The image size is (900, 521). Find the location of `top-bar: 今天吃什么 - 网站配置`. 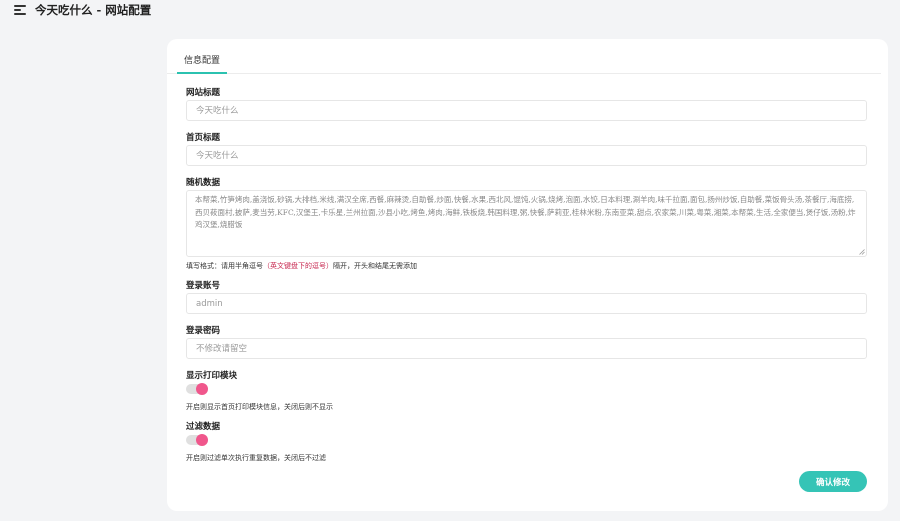

top-bar: 今天吃什么 - 网站配置 is located at coordinates (450, 10).